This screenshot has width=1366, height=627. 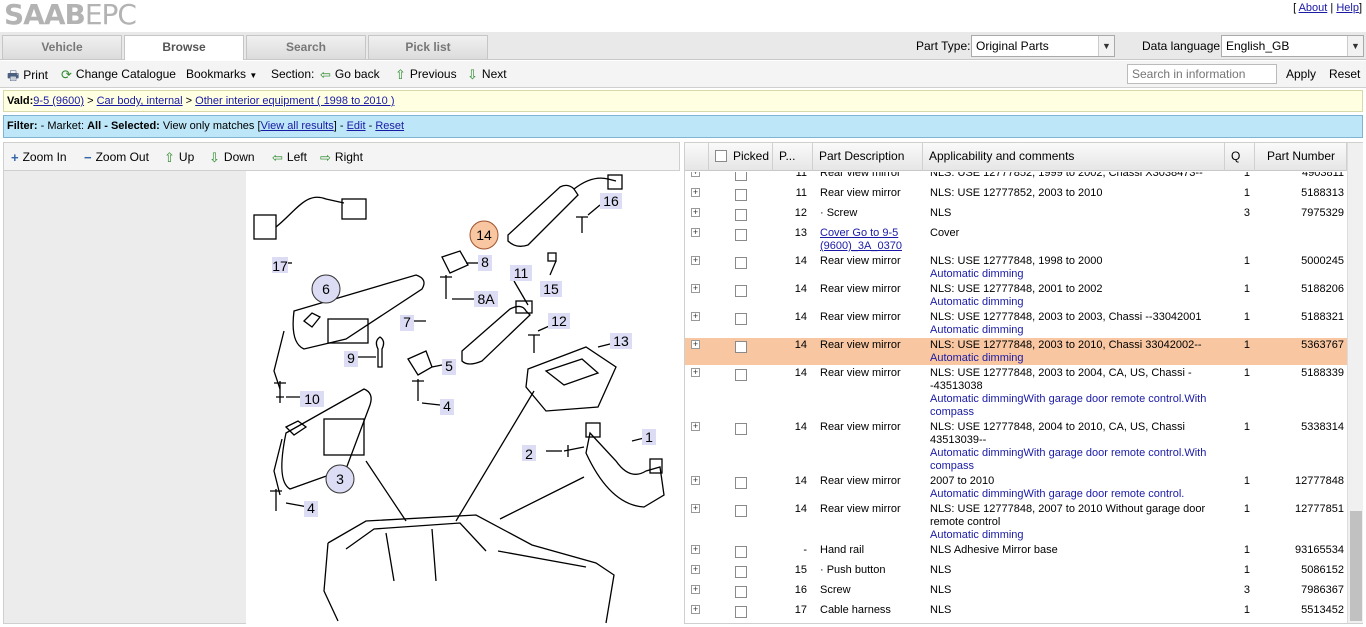 I want to click on callout-8: 8, so click(x=485, y=262).